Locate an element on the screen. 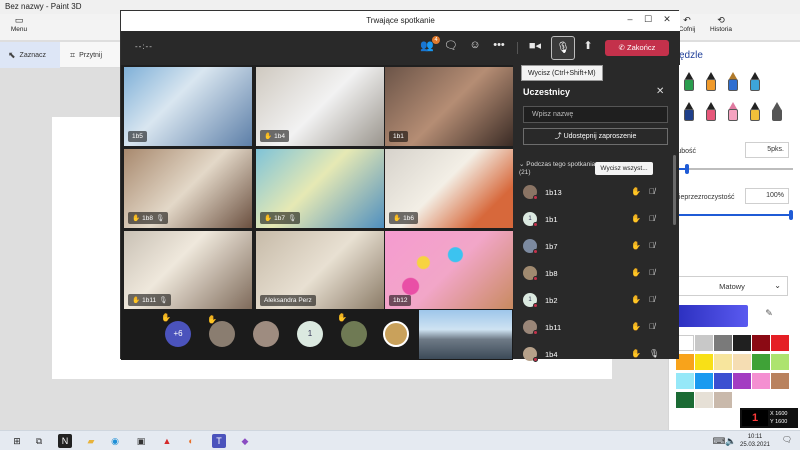 This screenshot has height=450, width=800. notification-center-button: 🗨 is located at coordinates (787, 441).